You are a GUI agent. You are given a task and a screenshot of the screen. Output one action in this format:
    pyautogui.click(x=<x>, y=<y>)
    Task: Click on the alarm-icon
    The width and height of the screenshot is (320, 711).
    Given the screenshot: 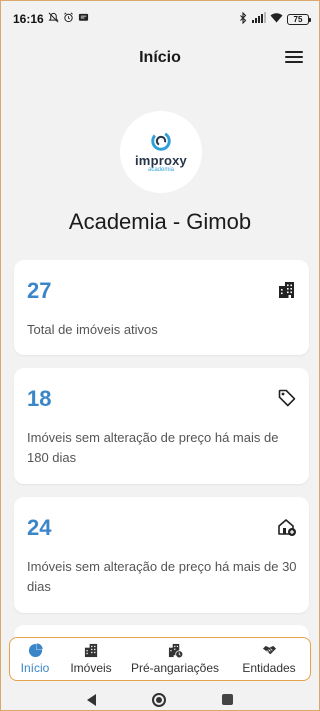 What is the action you would take?
    pyautogui.click(x=68, y=19)
    